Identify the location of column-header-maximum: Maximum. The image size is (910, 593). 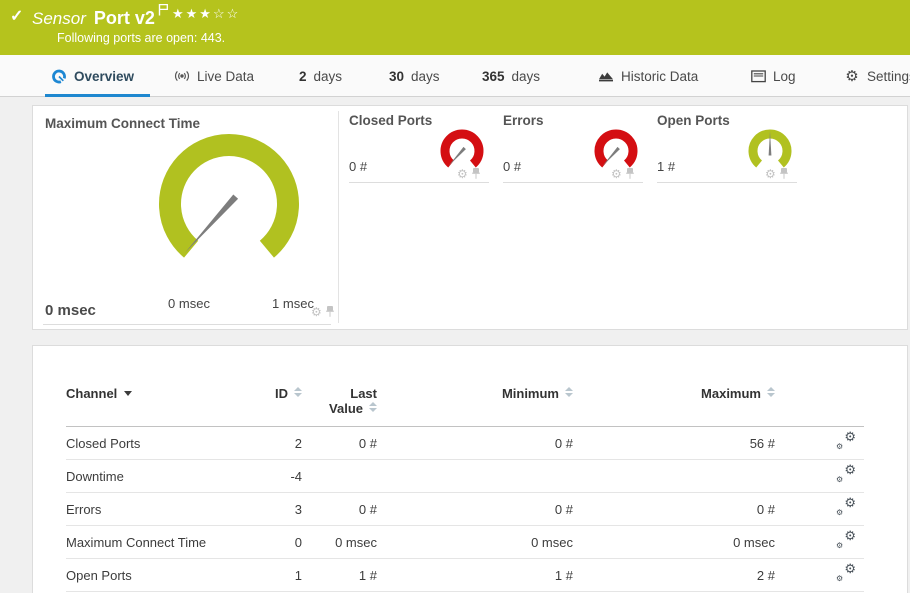
(674, 403).